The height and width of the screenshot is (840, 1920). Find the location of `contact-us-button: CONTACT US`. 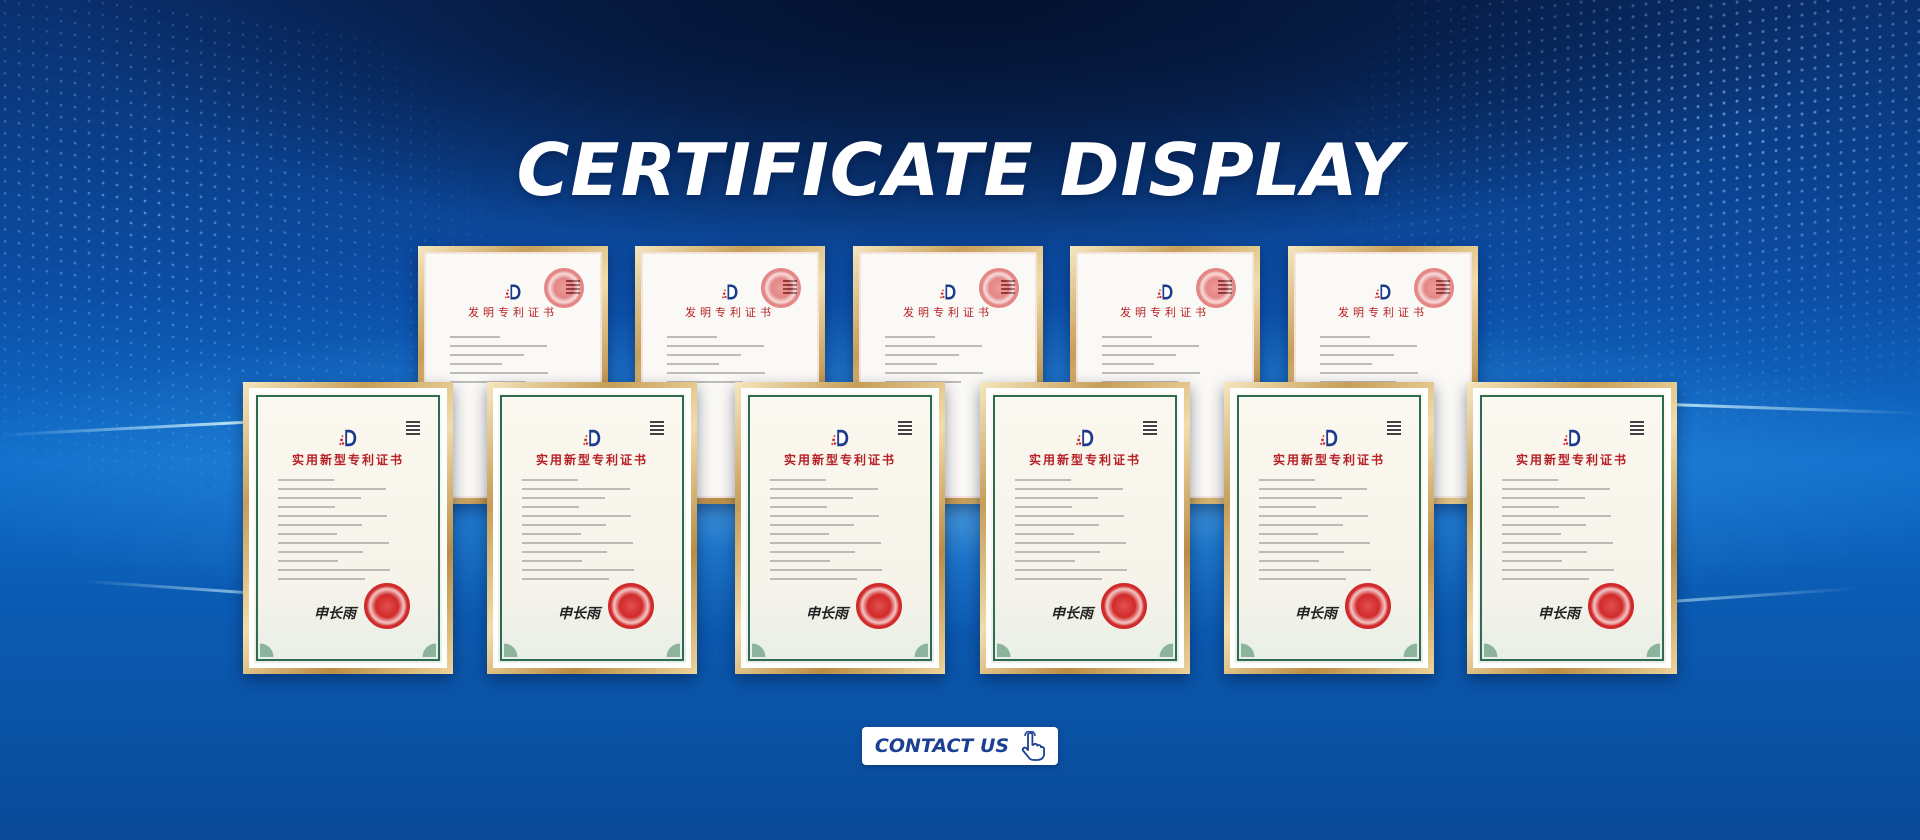

contact-us-button: CONTACT US is located at coordinates (960, 746).